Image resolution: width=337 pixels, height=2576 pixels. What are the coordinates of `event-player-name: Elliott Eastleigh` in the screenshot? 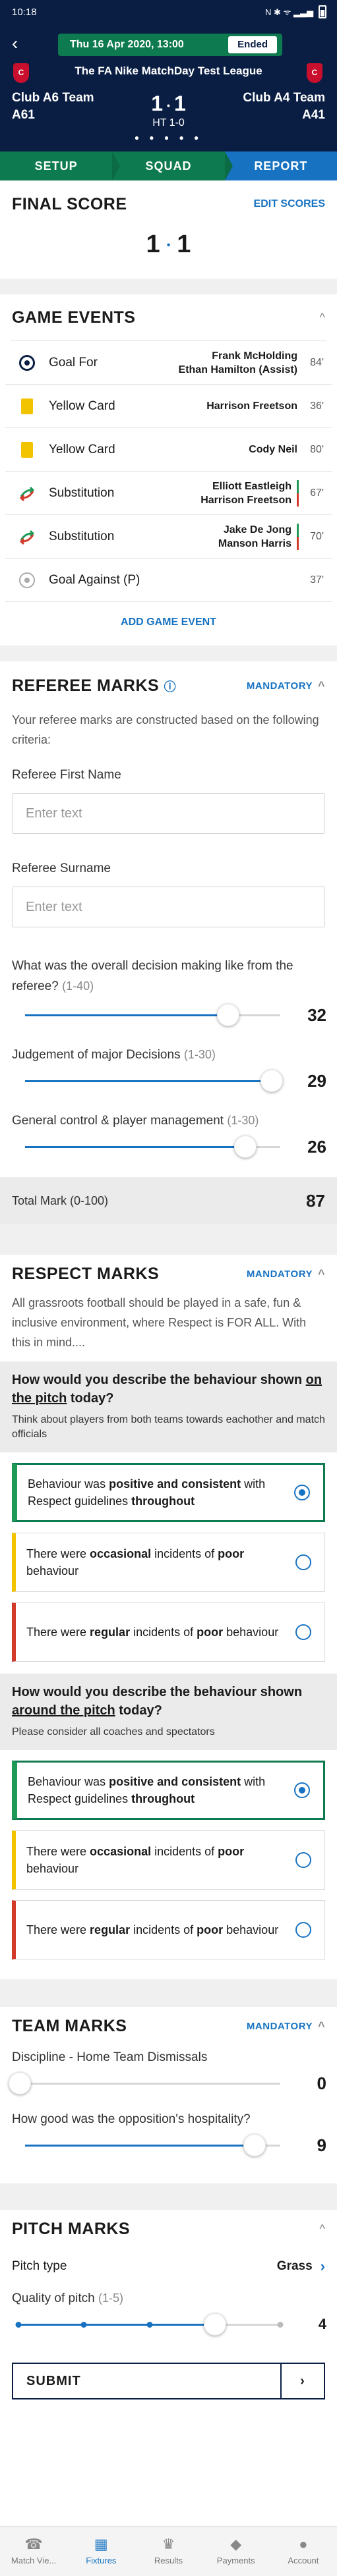 It's located at (252, 486).